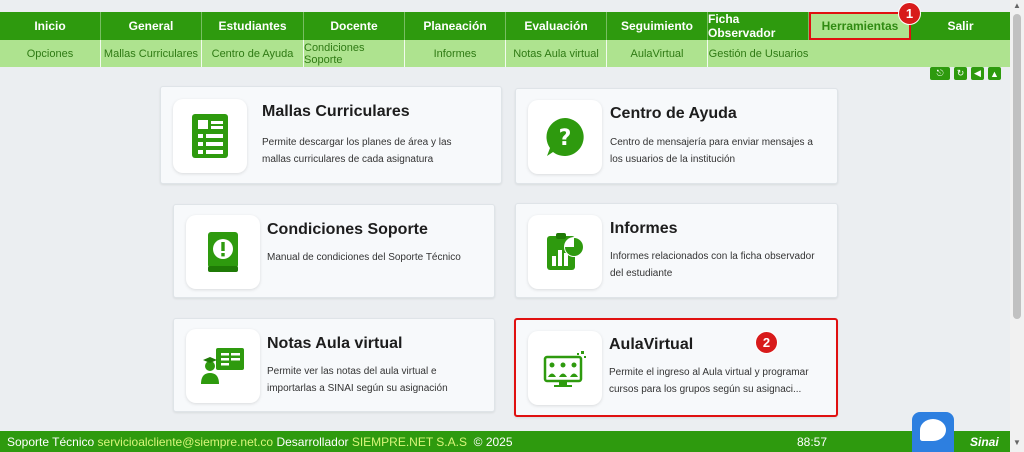  I want to click on manual-book-icon, so click(223, 252).